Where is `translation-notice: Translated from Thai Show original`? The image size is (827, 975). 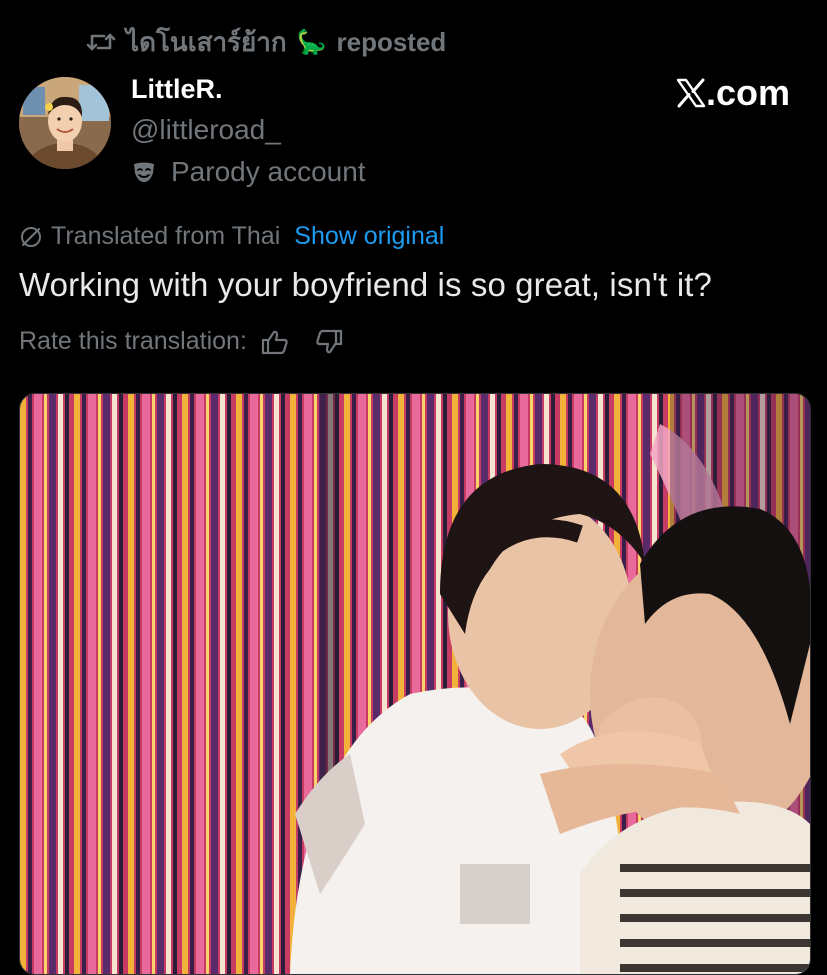
translation-notice: Translated from Thai Show original is located at coordinates (231, 236).